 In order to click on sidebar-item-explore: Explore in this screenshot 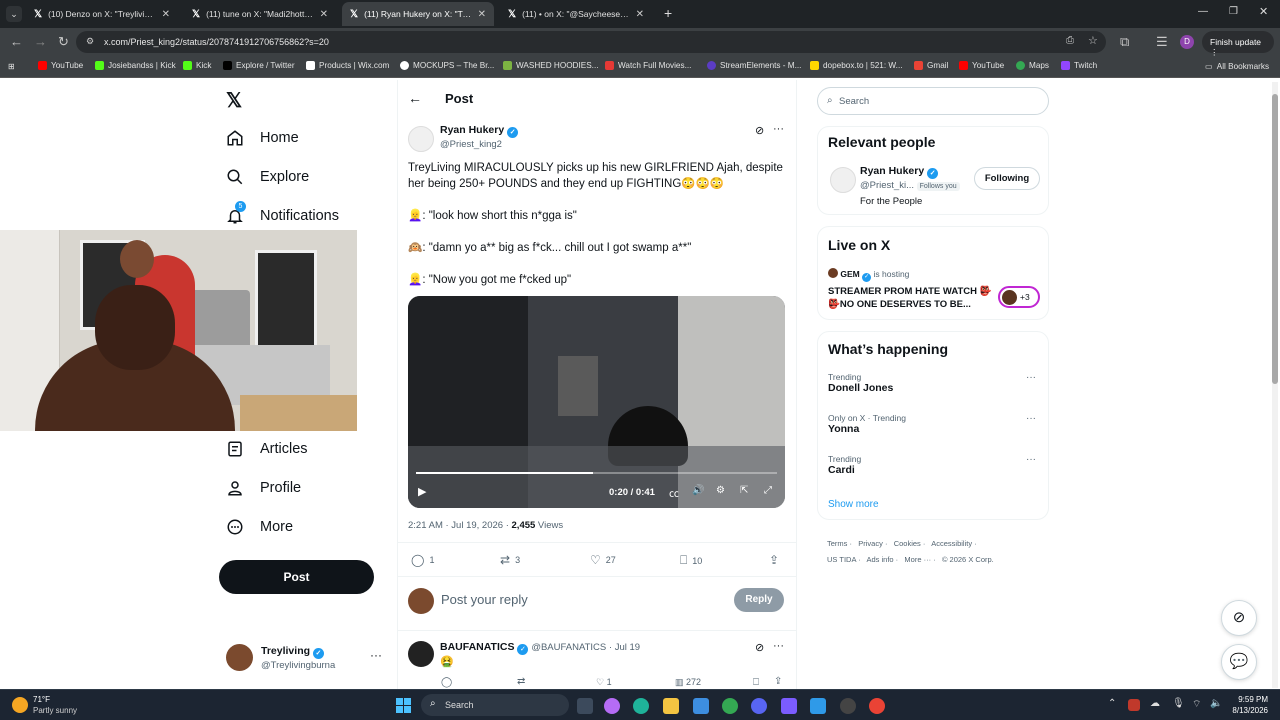, I will do `click(267, 177)`.